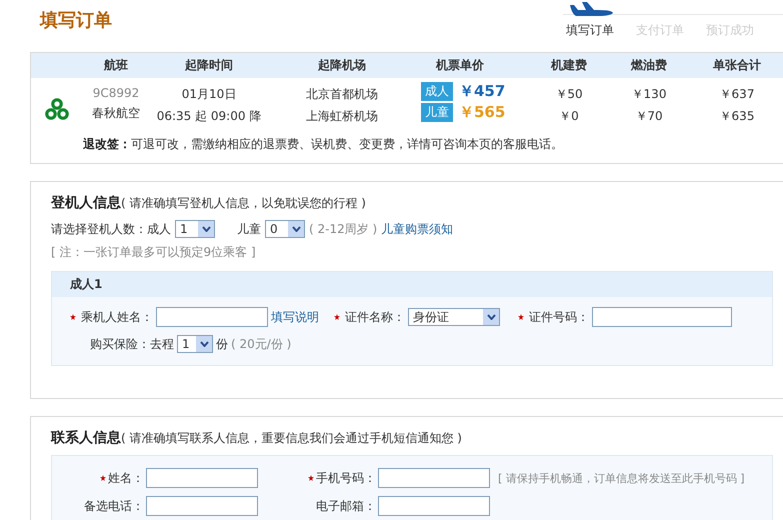  Describe the element at coordinates (342, 94) in the screenshot. I see `departure-airport: 北京首都机场` at that location.